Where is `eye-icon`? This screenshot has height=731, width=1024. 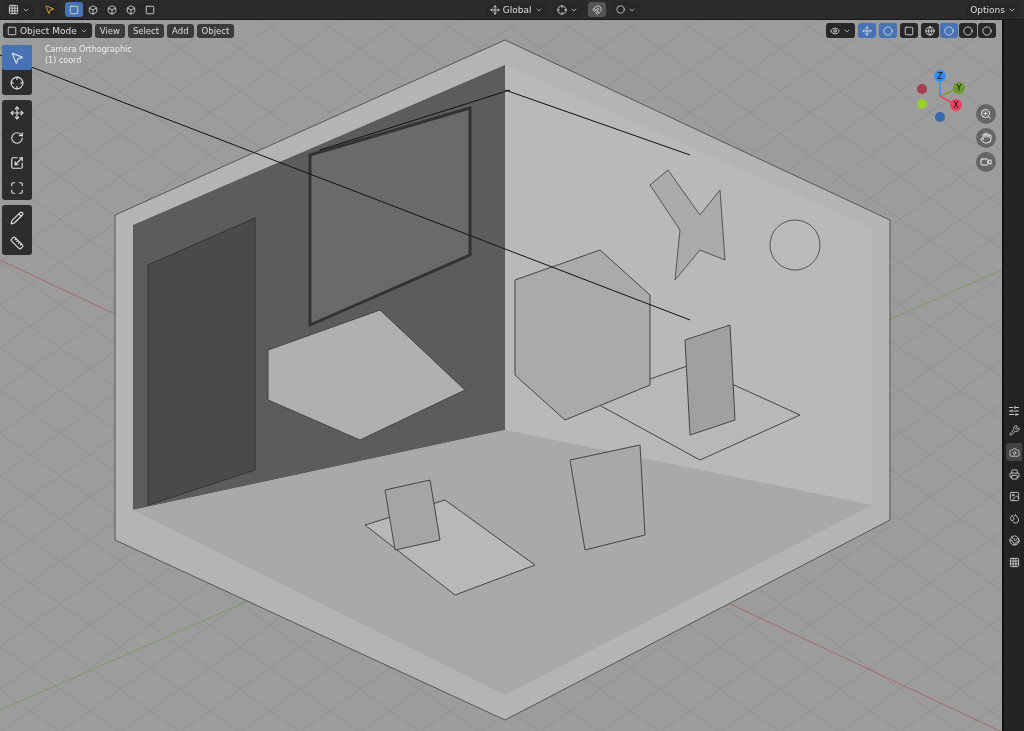 eye-icon is located at coordinates (835, 30).